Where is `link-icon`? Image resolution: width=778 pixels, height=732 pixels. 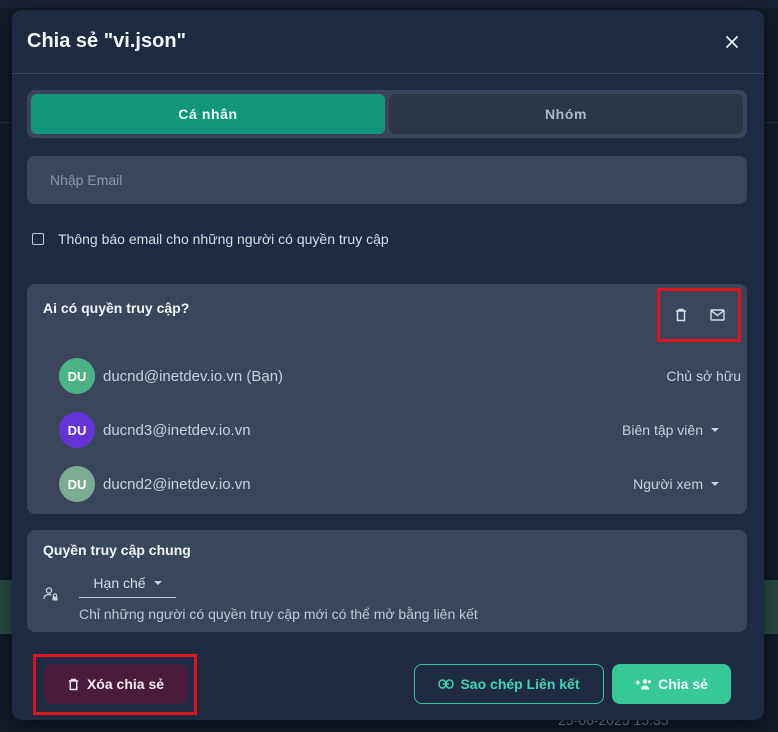
link-icon is located at coordinates (446, 684).